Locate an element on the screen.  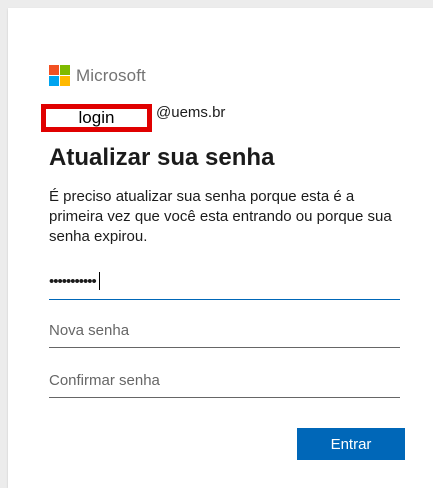
page-title: Atualizar sua senha is located at coordinates (162, 157).